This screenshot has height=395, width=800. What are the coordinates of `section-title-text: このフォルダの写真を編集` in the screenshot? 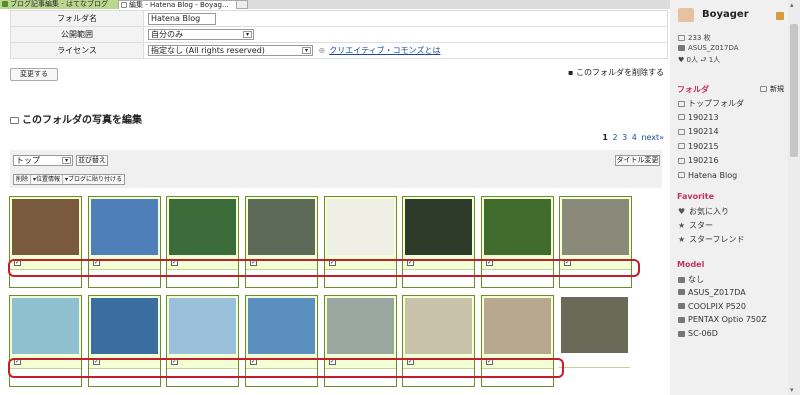 It's located at (82, 120).